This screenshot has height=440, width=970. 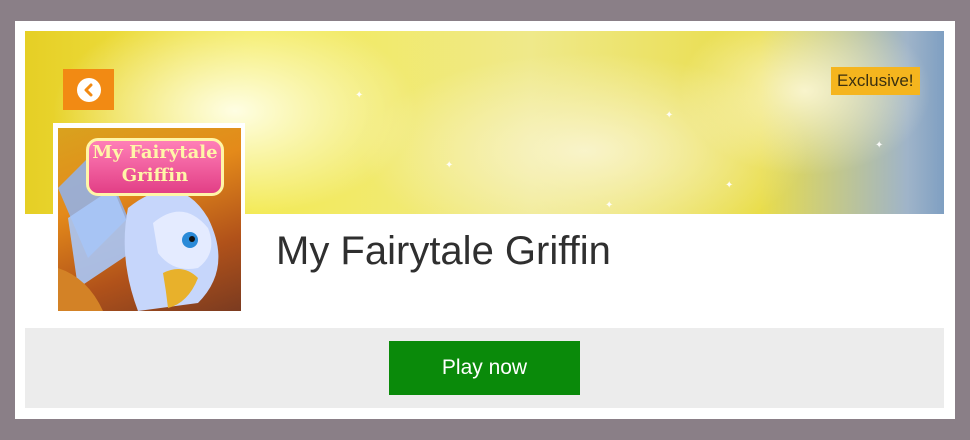 What do you see at coordinates (443, 251) in the screenshot?
I see `game-title: My Fairytale Griffin` at bounding box center [443, 251].